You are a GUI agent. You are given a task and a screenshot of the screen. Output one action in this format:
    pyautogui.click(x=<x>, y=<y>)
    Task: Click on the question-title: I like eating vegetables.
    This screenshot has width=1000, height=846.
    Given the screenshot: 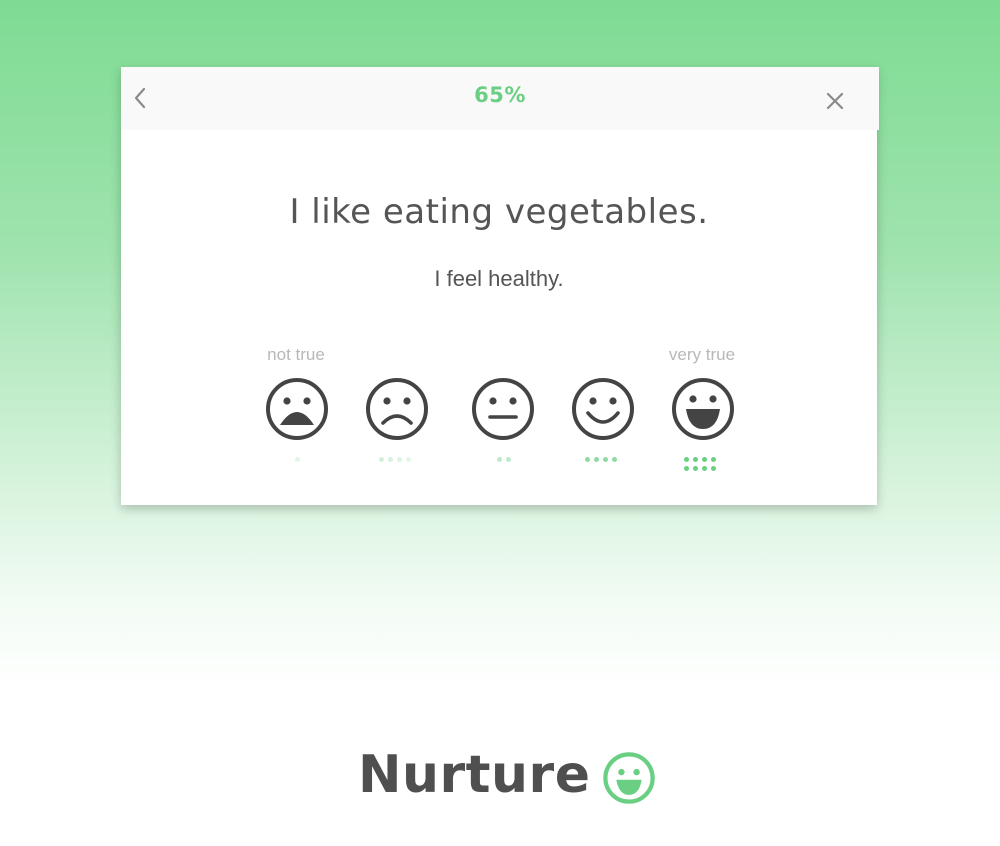 What is the action you would take?
    pyautogui.click(x=499, y=212)
    